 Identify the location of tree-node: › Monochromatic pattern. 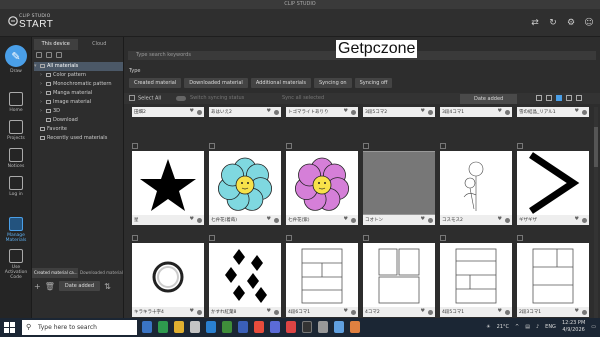
(78, 84).